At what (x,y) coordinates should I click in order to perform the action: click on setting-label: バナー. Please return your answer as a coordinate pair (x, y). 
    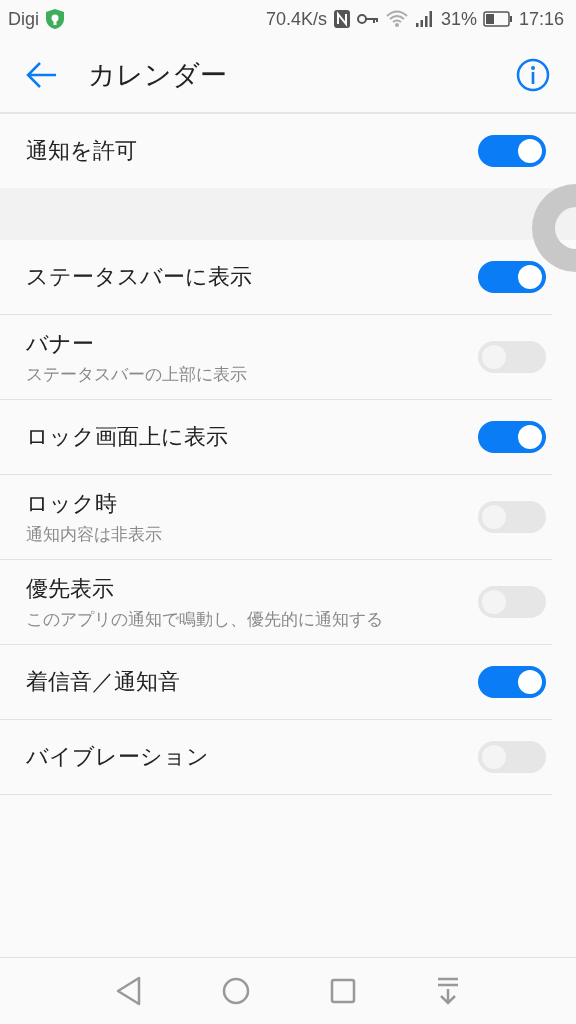
    Looking at the image, I should click on (60, 344).